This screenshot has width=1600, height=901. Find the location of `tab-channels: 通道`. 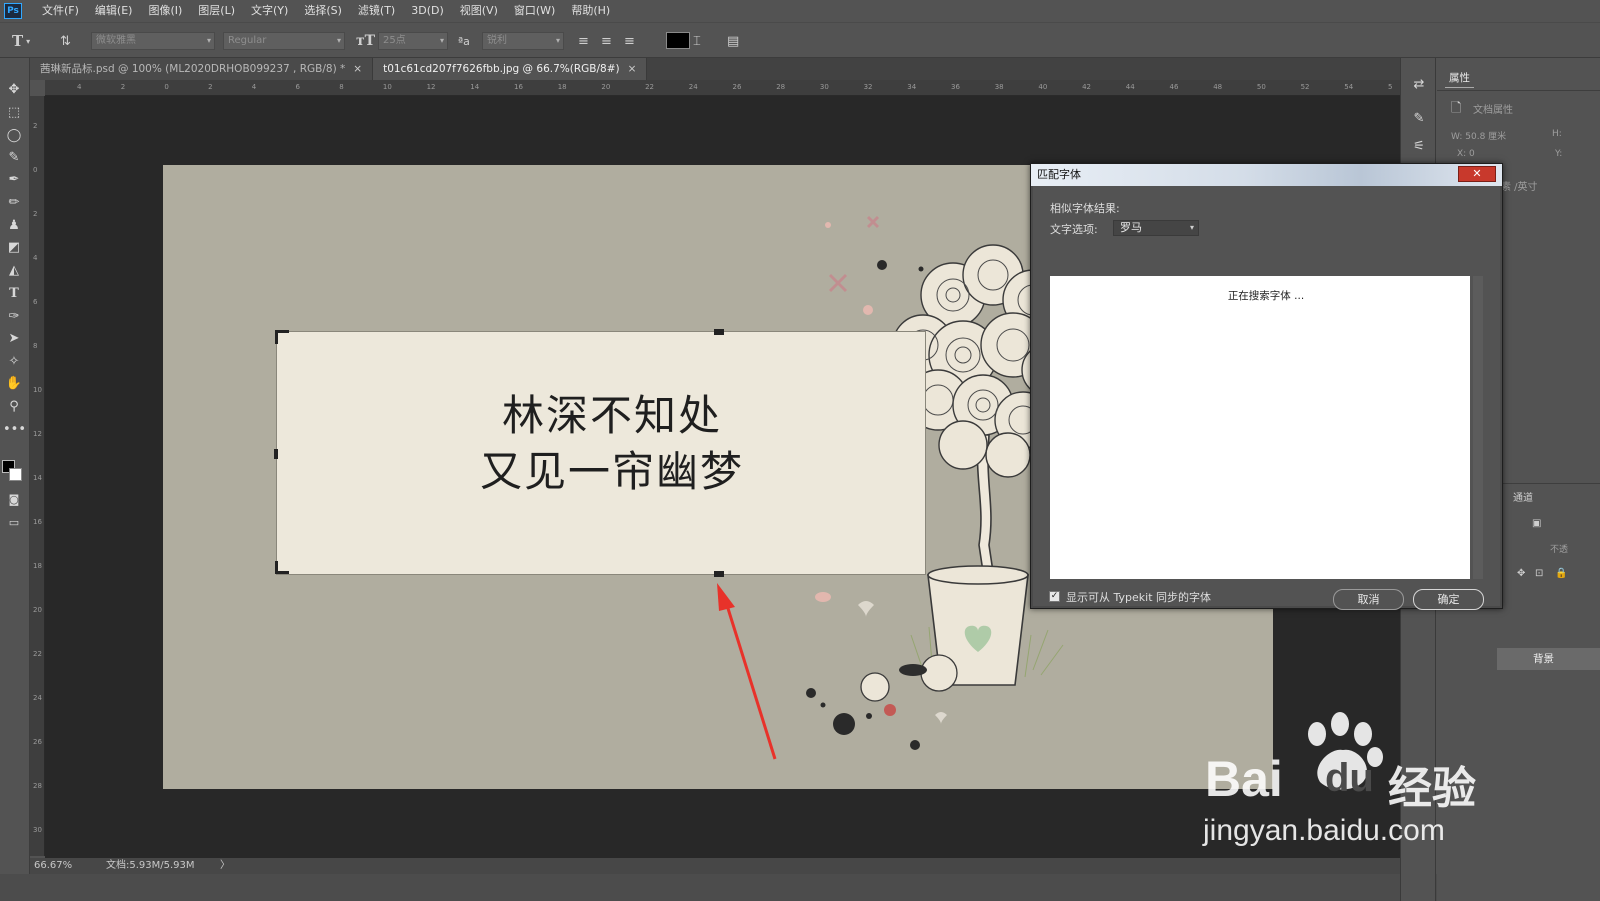

tab-channels: 通道 is located at coordinates (1523, 496).